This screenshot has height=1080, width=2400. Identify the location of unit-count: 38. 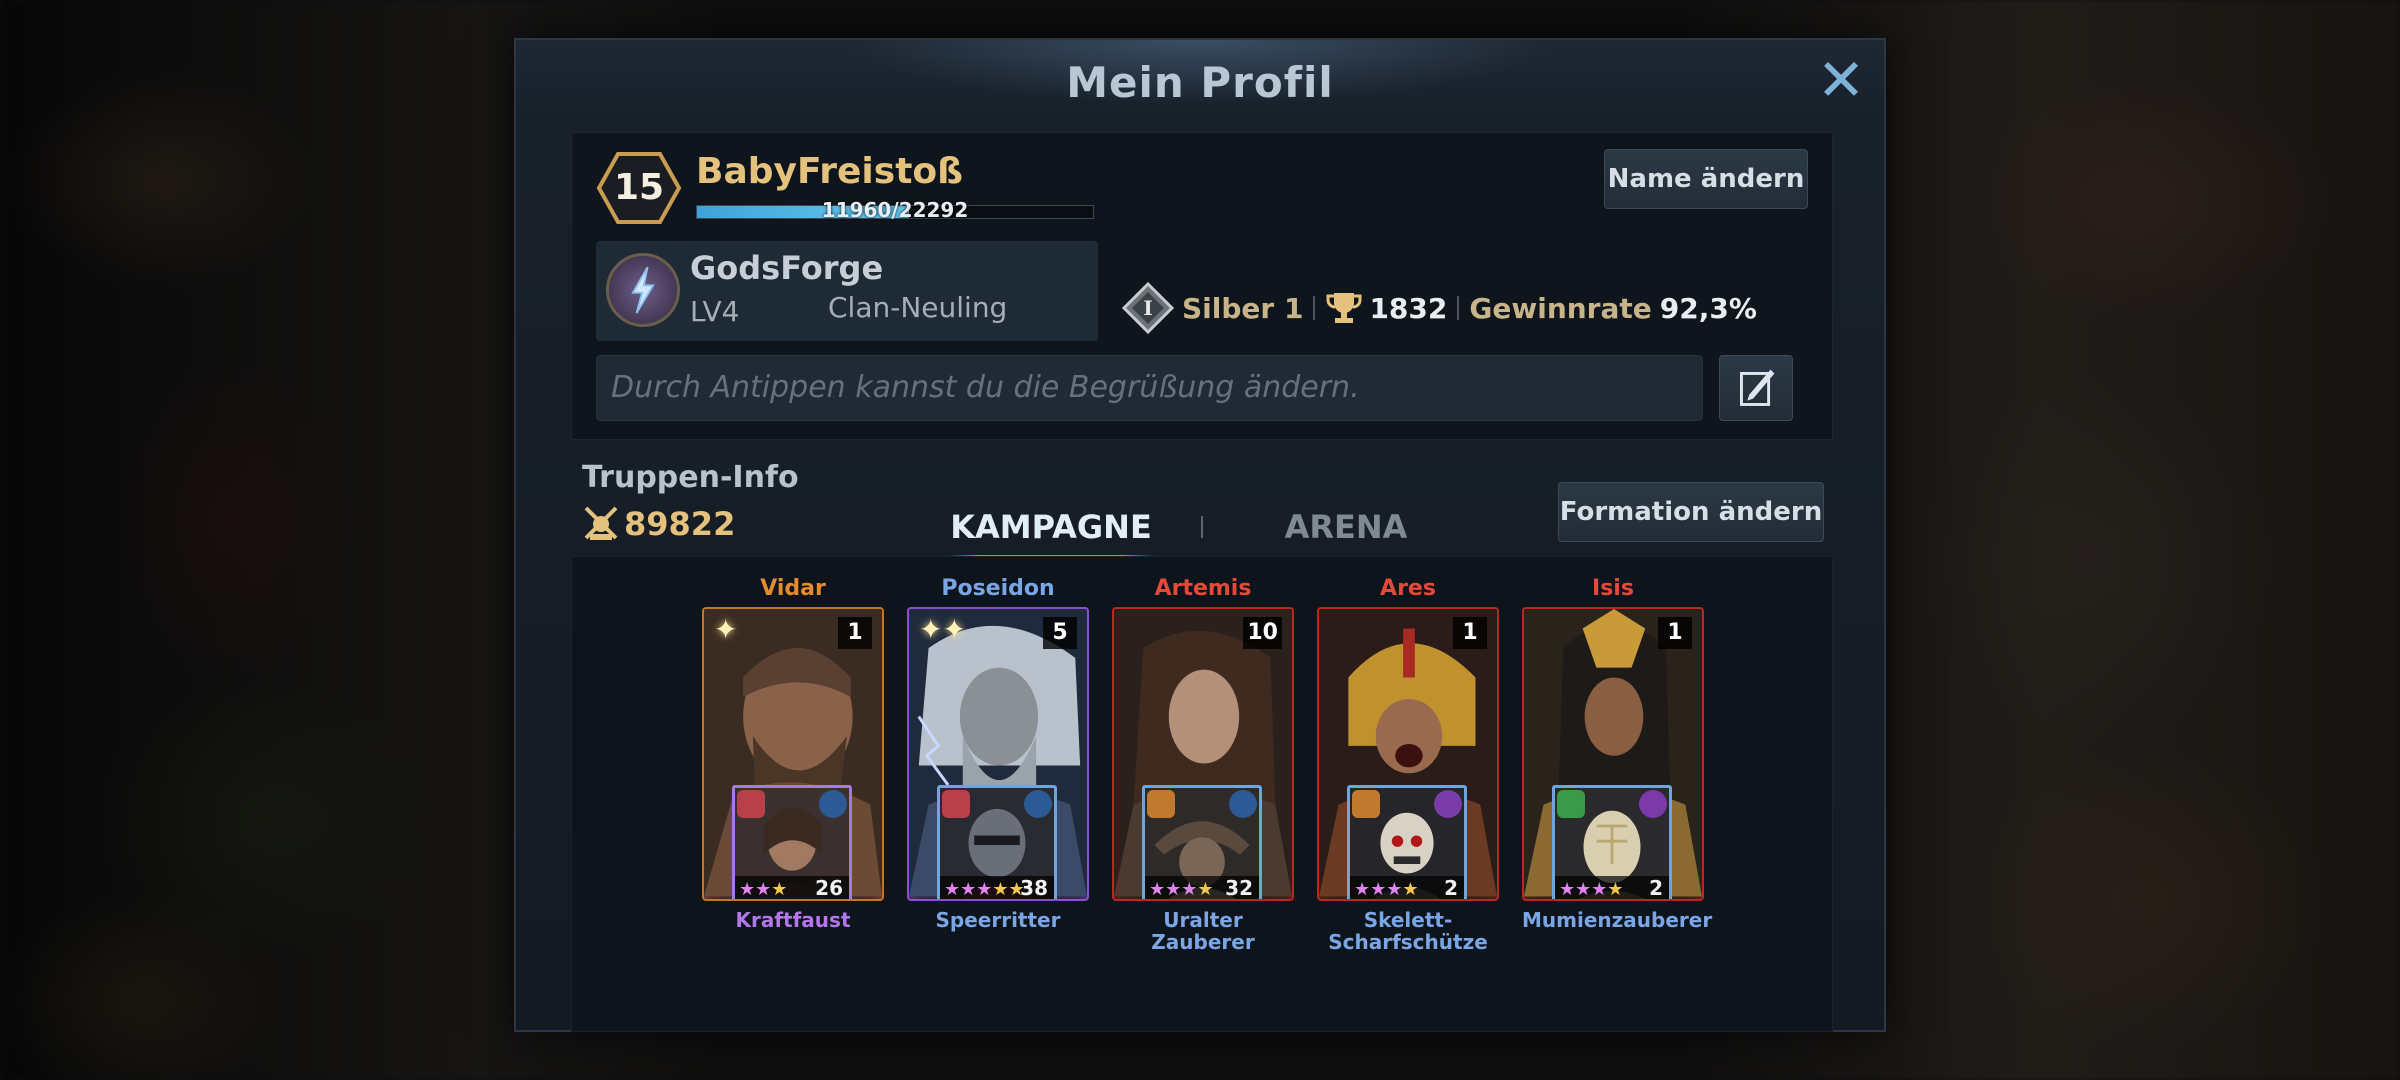
(1034, 888).